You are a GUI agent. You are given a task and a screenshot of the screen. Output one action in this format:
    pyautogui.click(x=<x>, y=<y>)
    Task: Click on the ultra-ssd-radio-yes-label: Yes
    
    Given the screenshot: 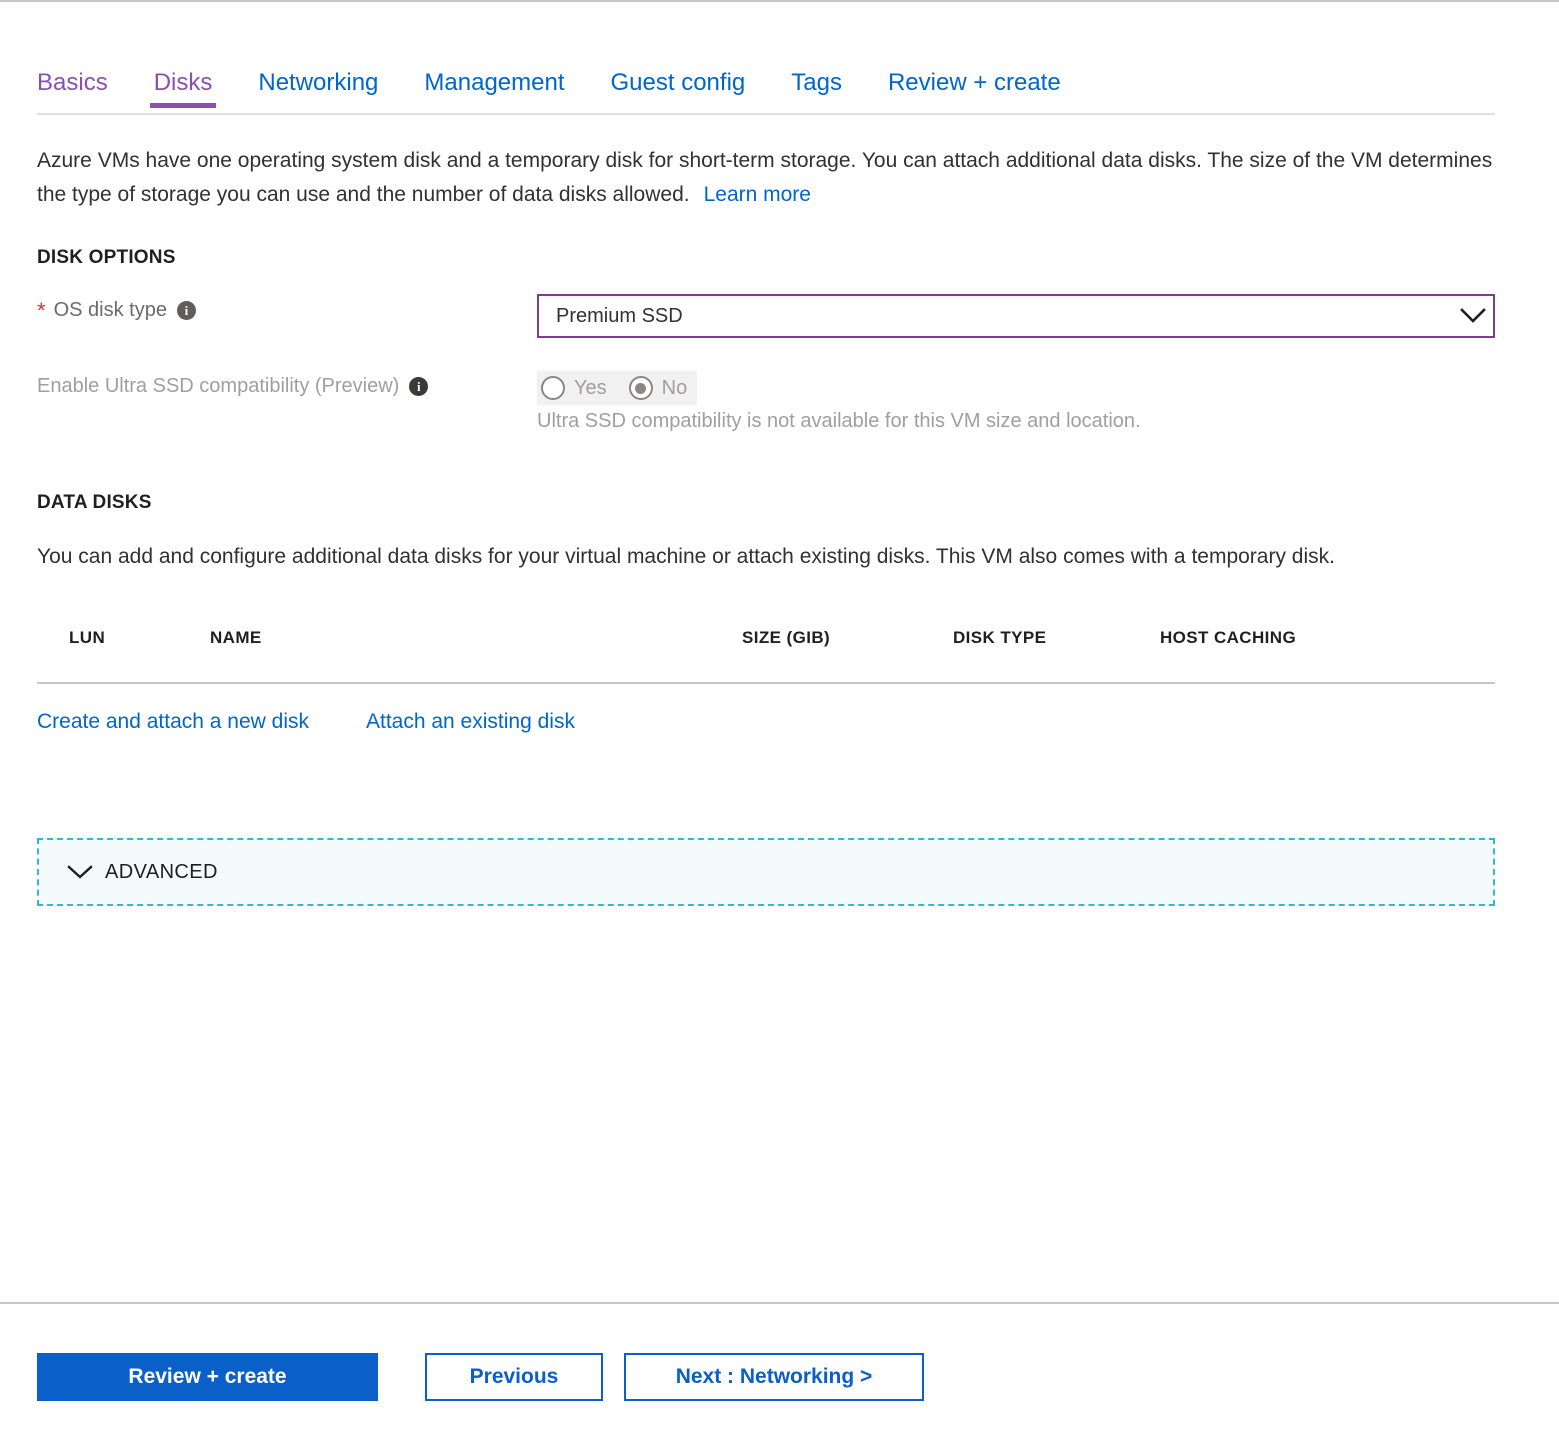 What is the action you would take?
    pyautogui.click(x=590, y=387)
    